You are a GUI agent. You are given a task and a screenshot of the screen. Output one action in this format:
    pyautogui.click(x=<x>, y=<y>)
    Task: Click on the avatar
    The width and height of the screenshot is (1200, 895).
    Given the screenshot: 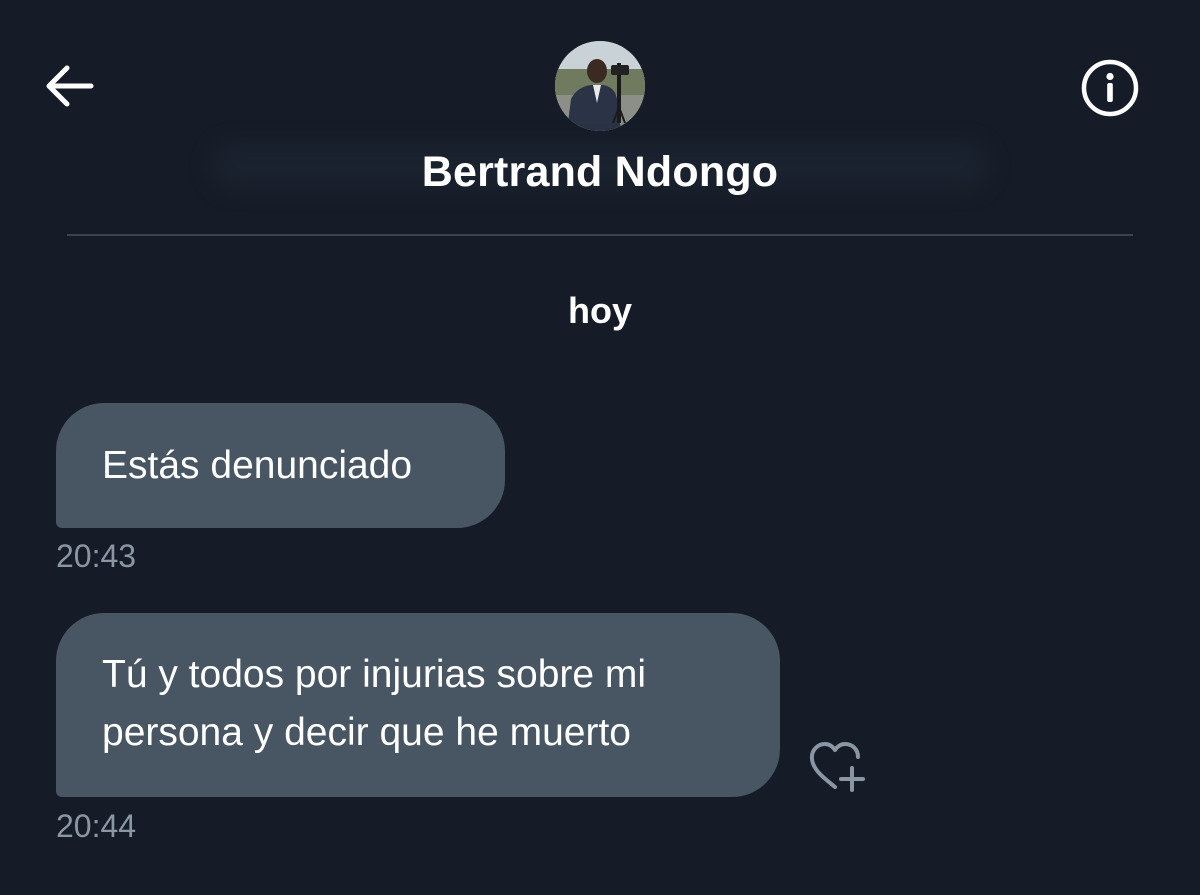 What is the action you would take?
    pyautogui.click(x=600, y=86)
    